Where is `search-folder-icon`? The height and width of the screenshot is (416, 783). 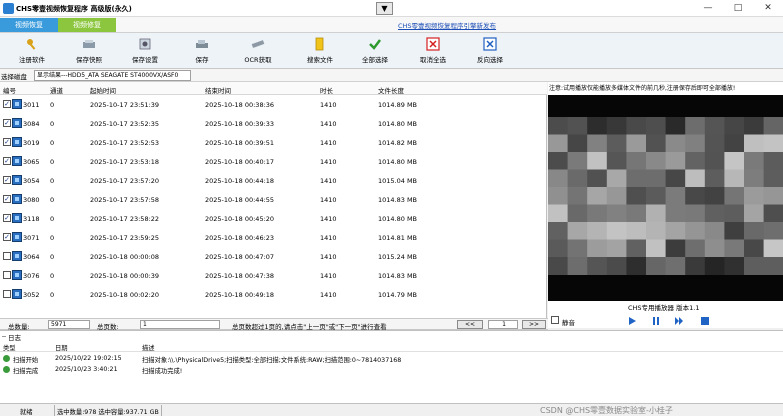
search-folder-icon is located at coordinates (319, 44).